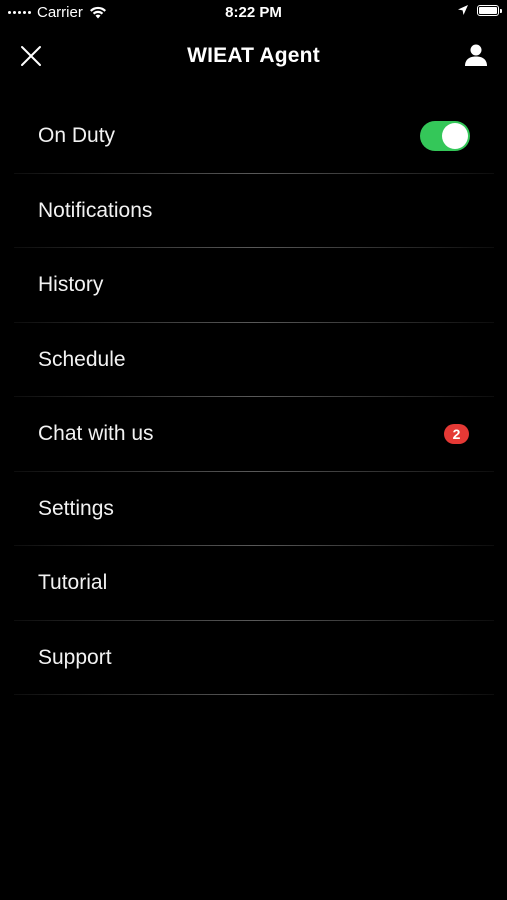  I want to click on menu-item-notifications: Notifications, so click(254, 211).